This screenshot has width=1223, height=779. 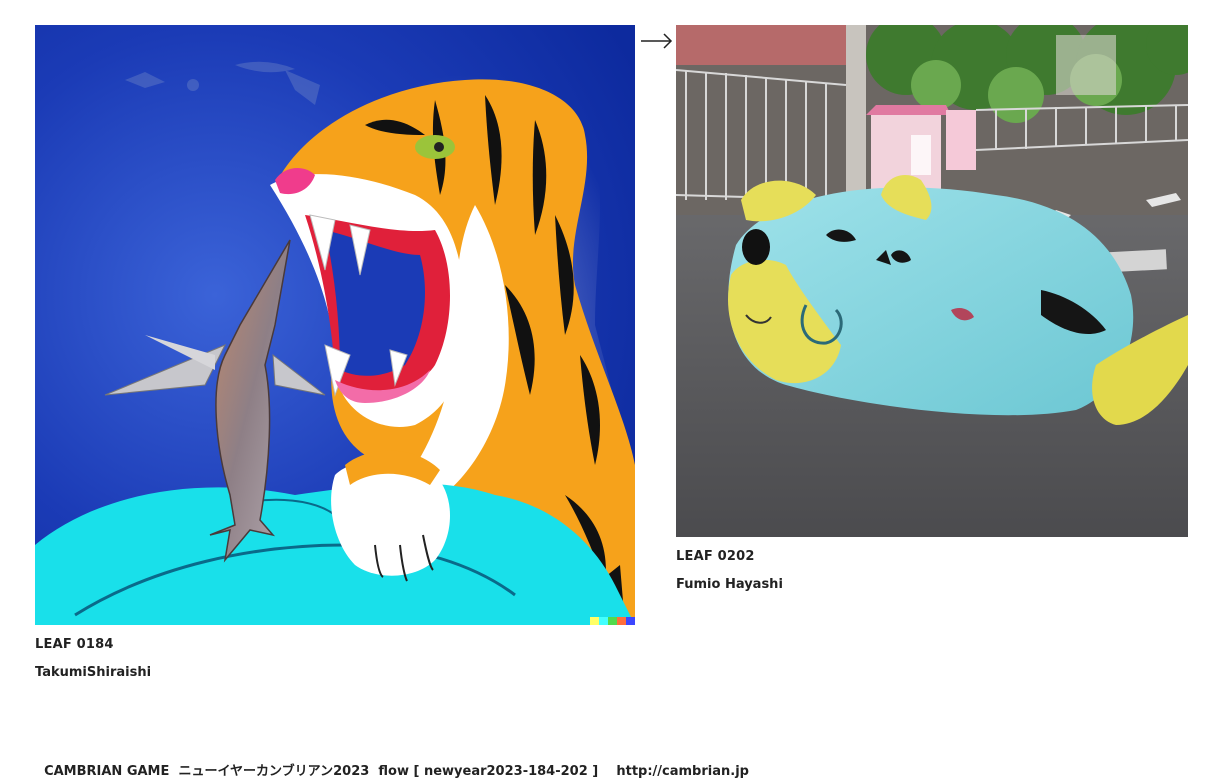 What do you see at coordinates (335, 673) in the screenshot?
I see `leaf-author: TakumiShiraishi` at bounding box center [335, 673].